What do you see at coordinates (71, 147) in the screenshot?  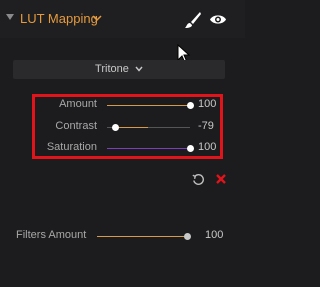 I see `slider-label: Saturation` at bounding box center [71, 147].